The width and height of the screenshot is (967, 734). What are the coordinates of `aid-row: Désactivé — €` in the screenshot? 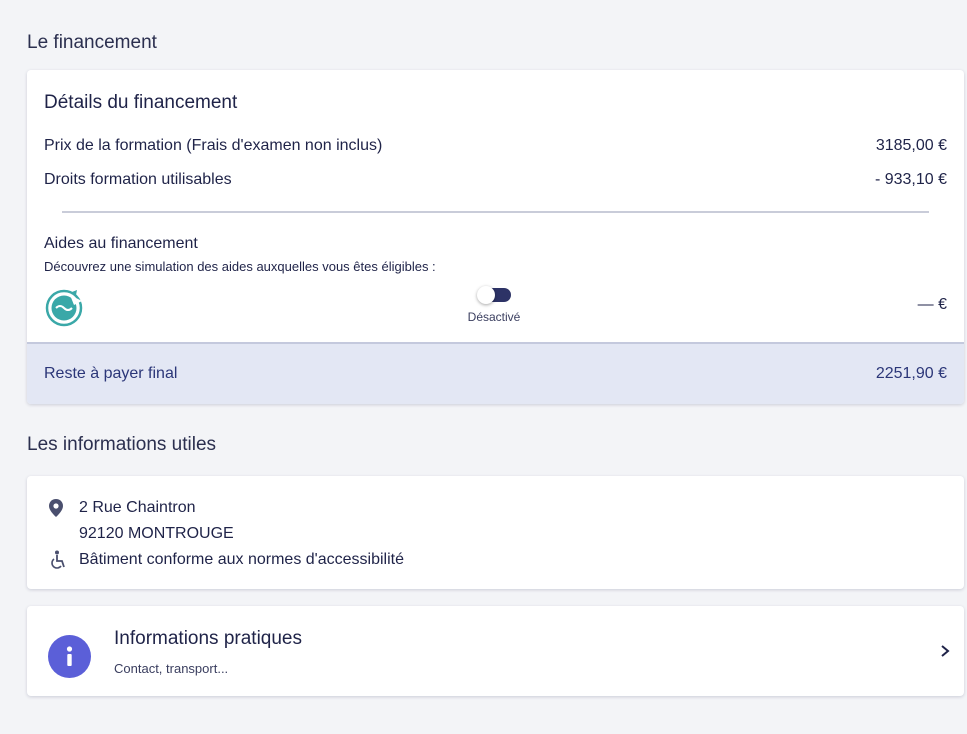 It's located at (495, 312).